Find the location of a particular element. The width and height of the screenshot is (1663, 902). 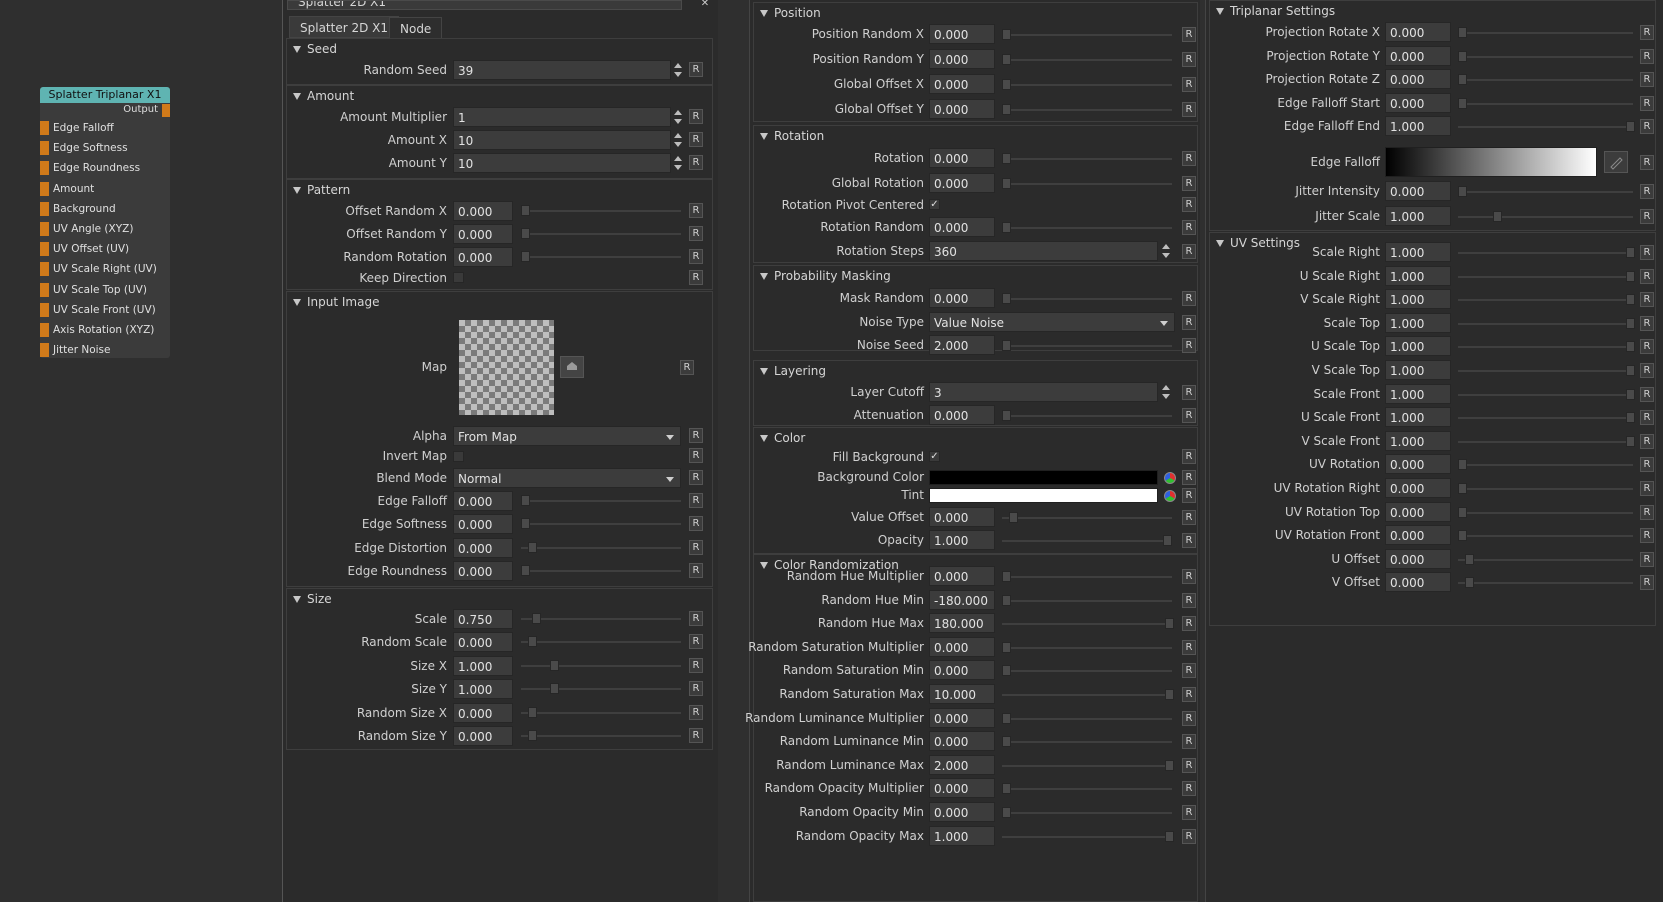

u-scale-top-slider is located at coordinates (1545, 347).